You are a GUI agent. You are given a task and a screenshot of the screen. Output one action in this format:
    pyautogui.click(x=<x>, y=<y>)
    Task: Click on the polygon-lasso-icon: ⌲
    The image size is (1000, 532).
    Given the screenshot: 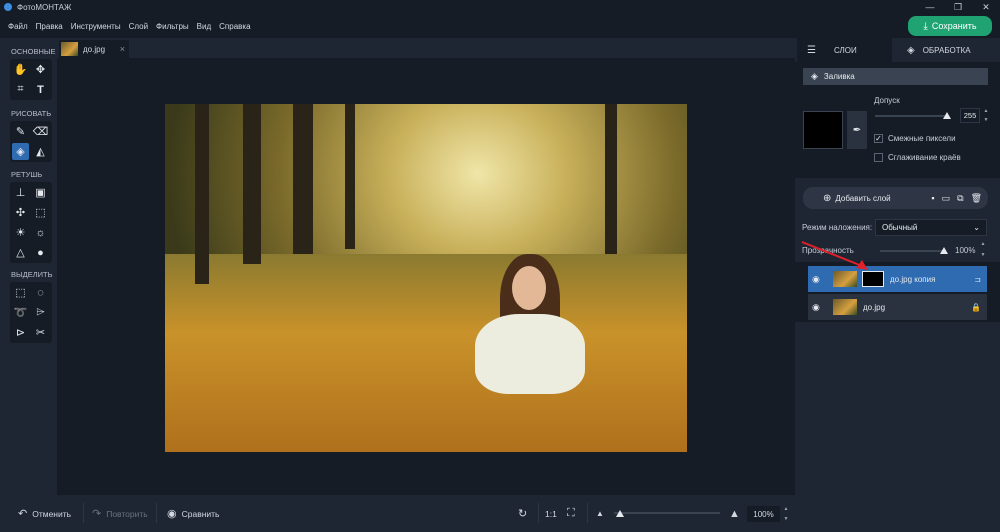 What is the action you would take?
    pyautogui.click(x=40, y=312)
    